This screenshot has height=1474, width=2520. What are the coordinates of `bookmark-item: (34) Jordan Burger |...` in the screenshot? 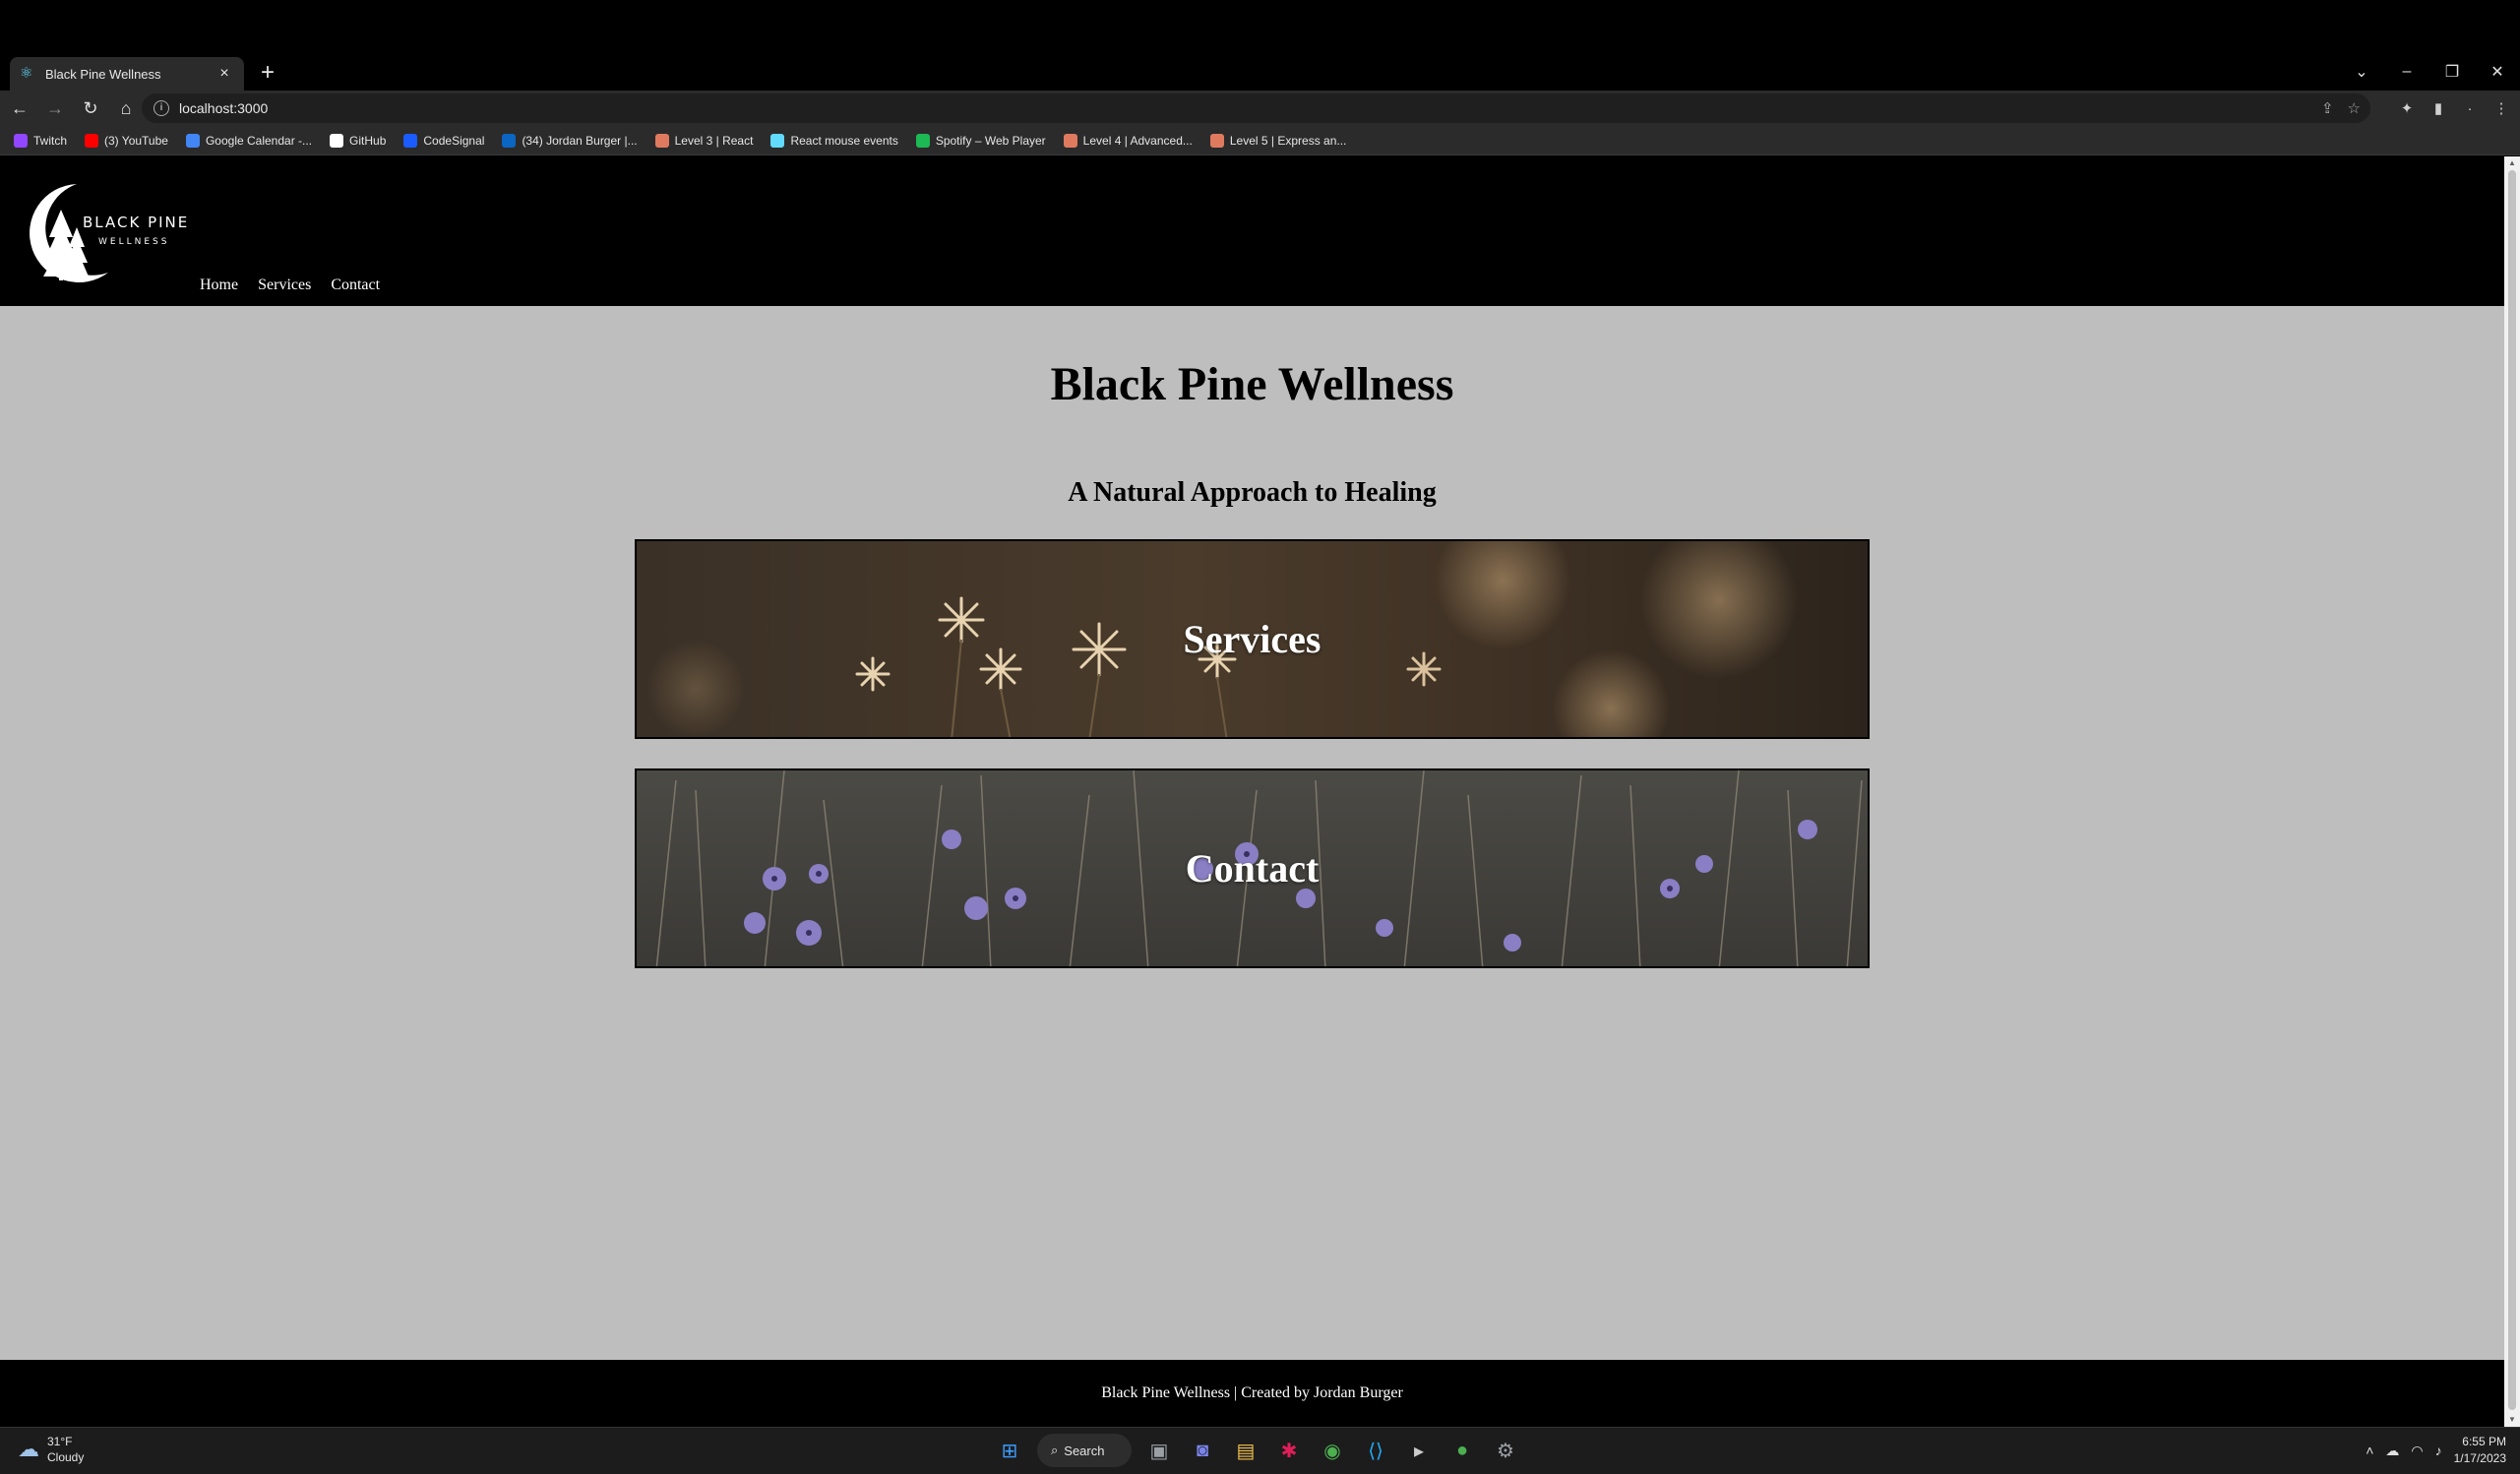 It's located at (570, 140).